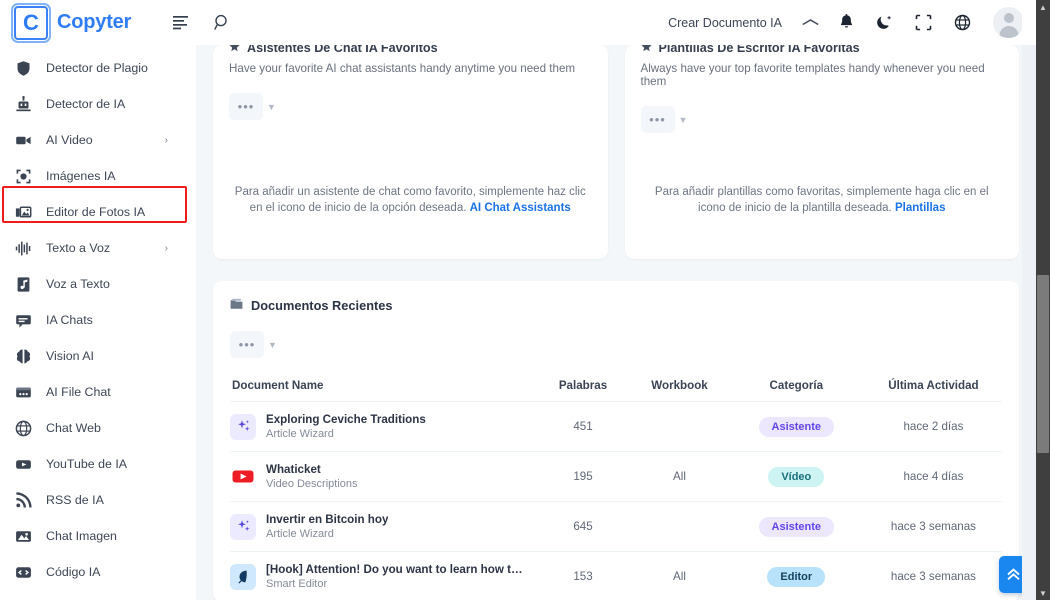 This screenshot has width=1050, height=600. Describe the element at coordinates (679, 387) in the screenshot. I see `column-header-workbook: Workbook` at that location.